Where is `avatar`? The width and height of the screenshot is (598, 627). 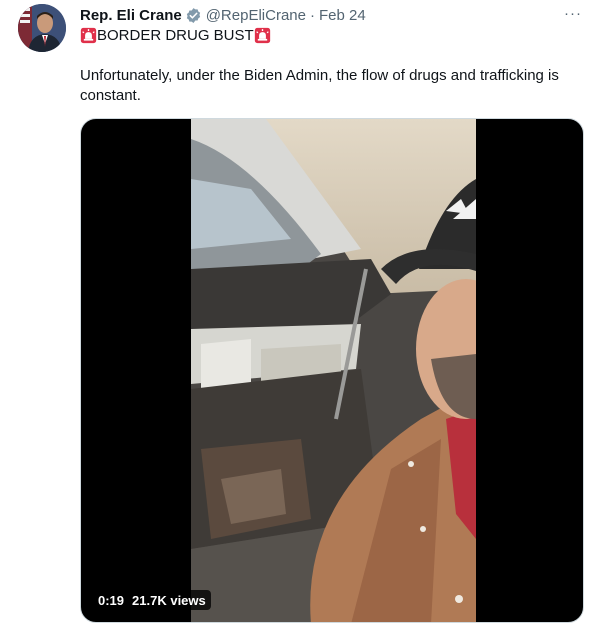 avatar is located at coordinates (42, 28).